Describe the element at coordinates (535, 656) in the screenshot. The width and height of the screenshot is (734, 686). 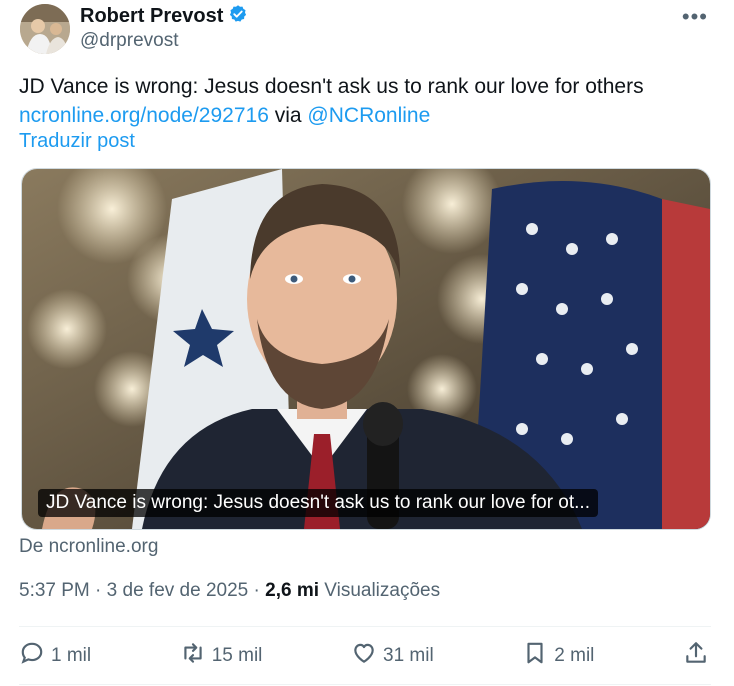
I see `bookmark-icon` at that location.